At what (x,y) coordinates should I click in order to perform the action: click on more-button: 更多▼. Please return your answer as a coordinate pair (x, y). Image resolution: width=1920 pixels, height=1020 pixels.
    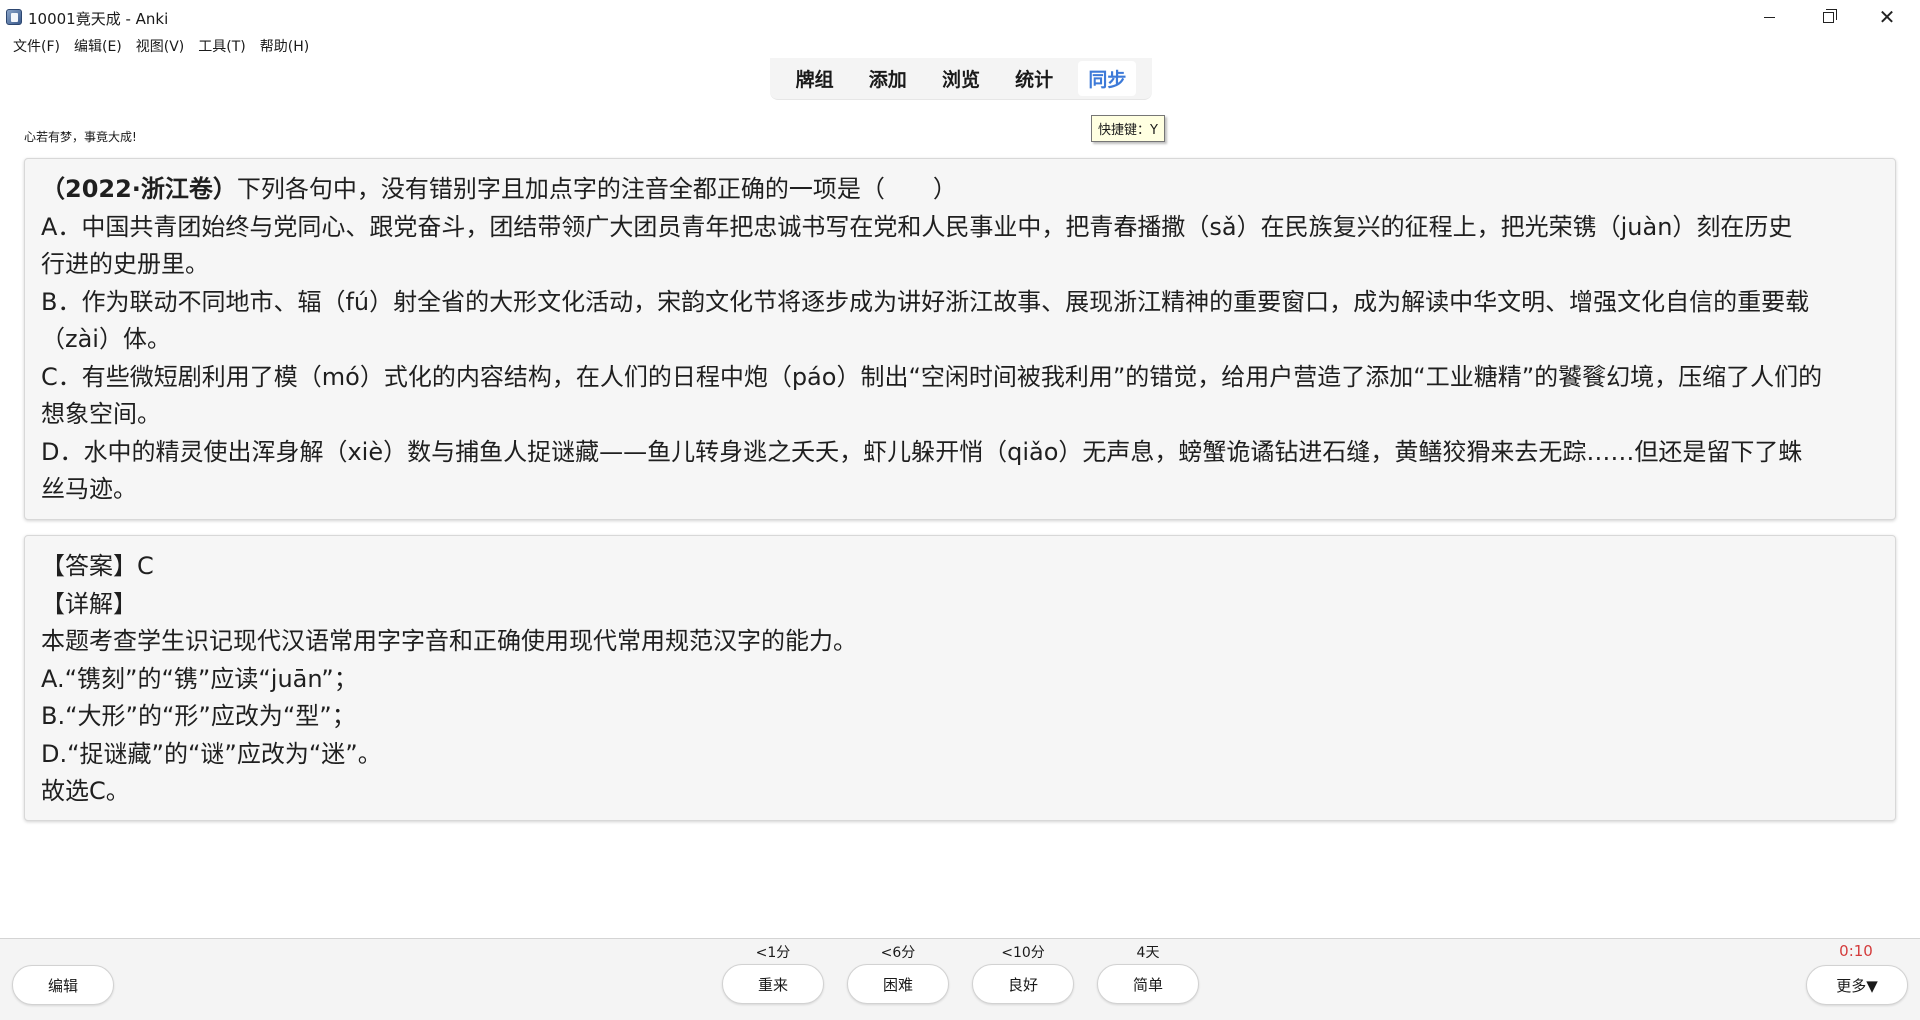
    Looking at the image, I should click on (1857, 985).